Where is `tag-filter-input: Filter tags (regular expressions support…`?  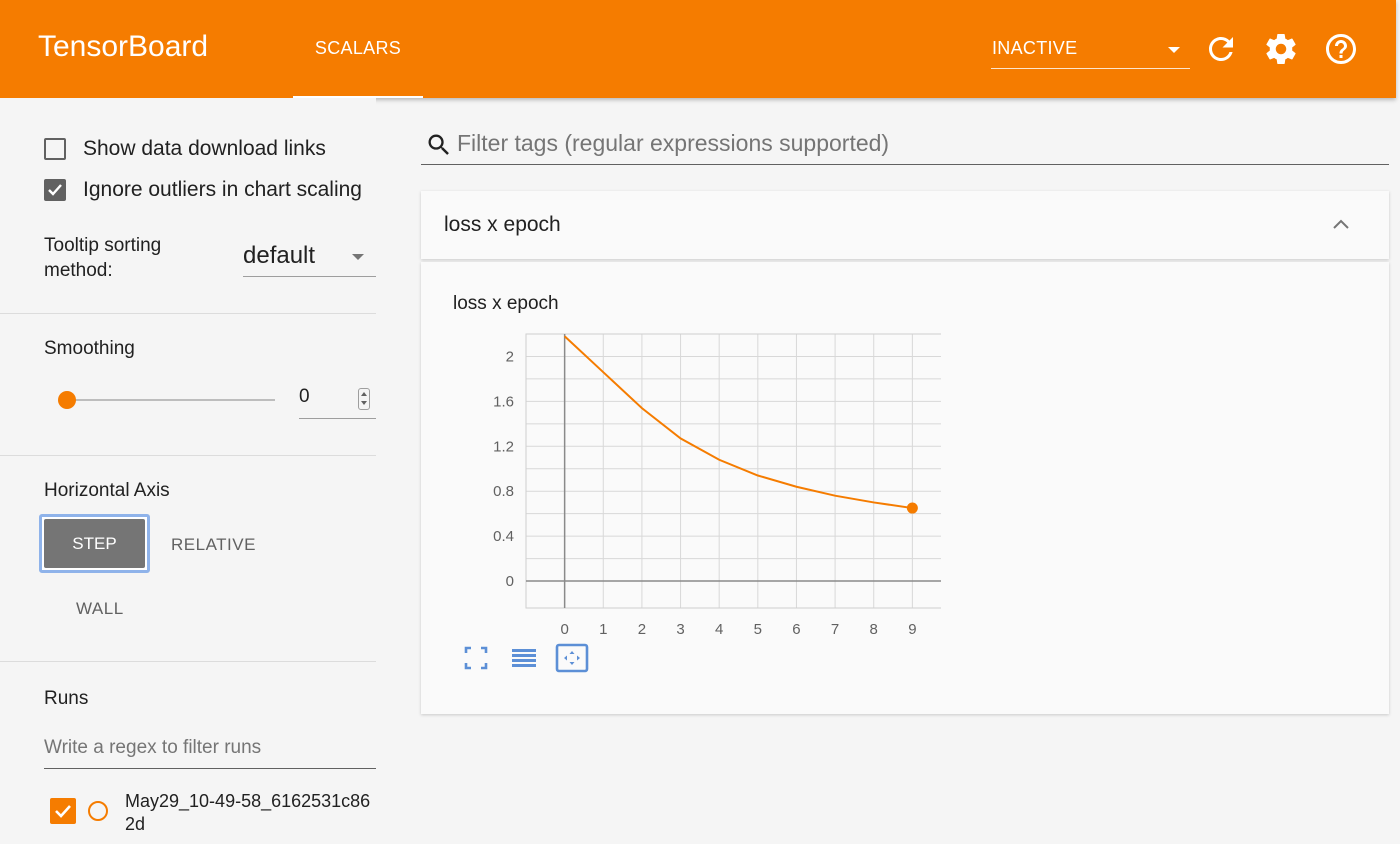
tag-filter-input: Filter tags (regular expressions support… is located at coordinates (905, 145).